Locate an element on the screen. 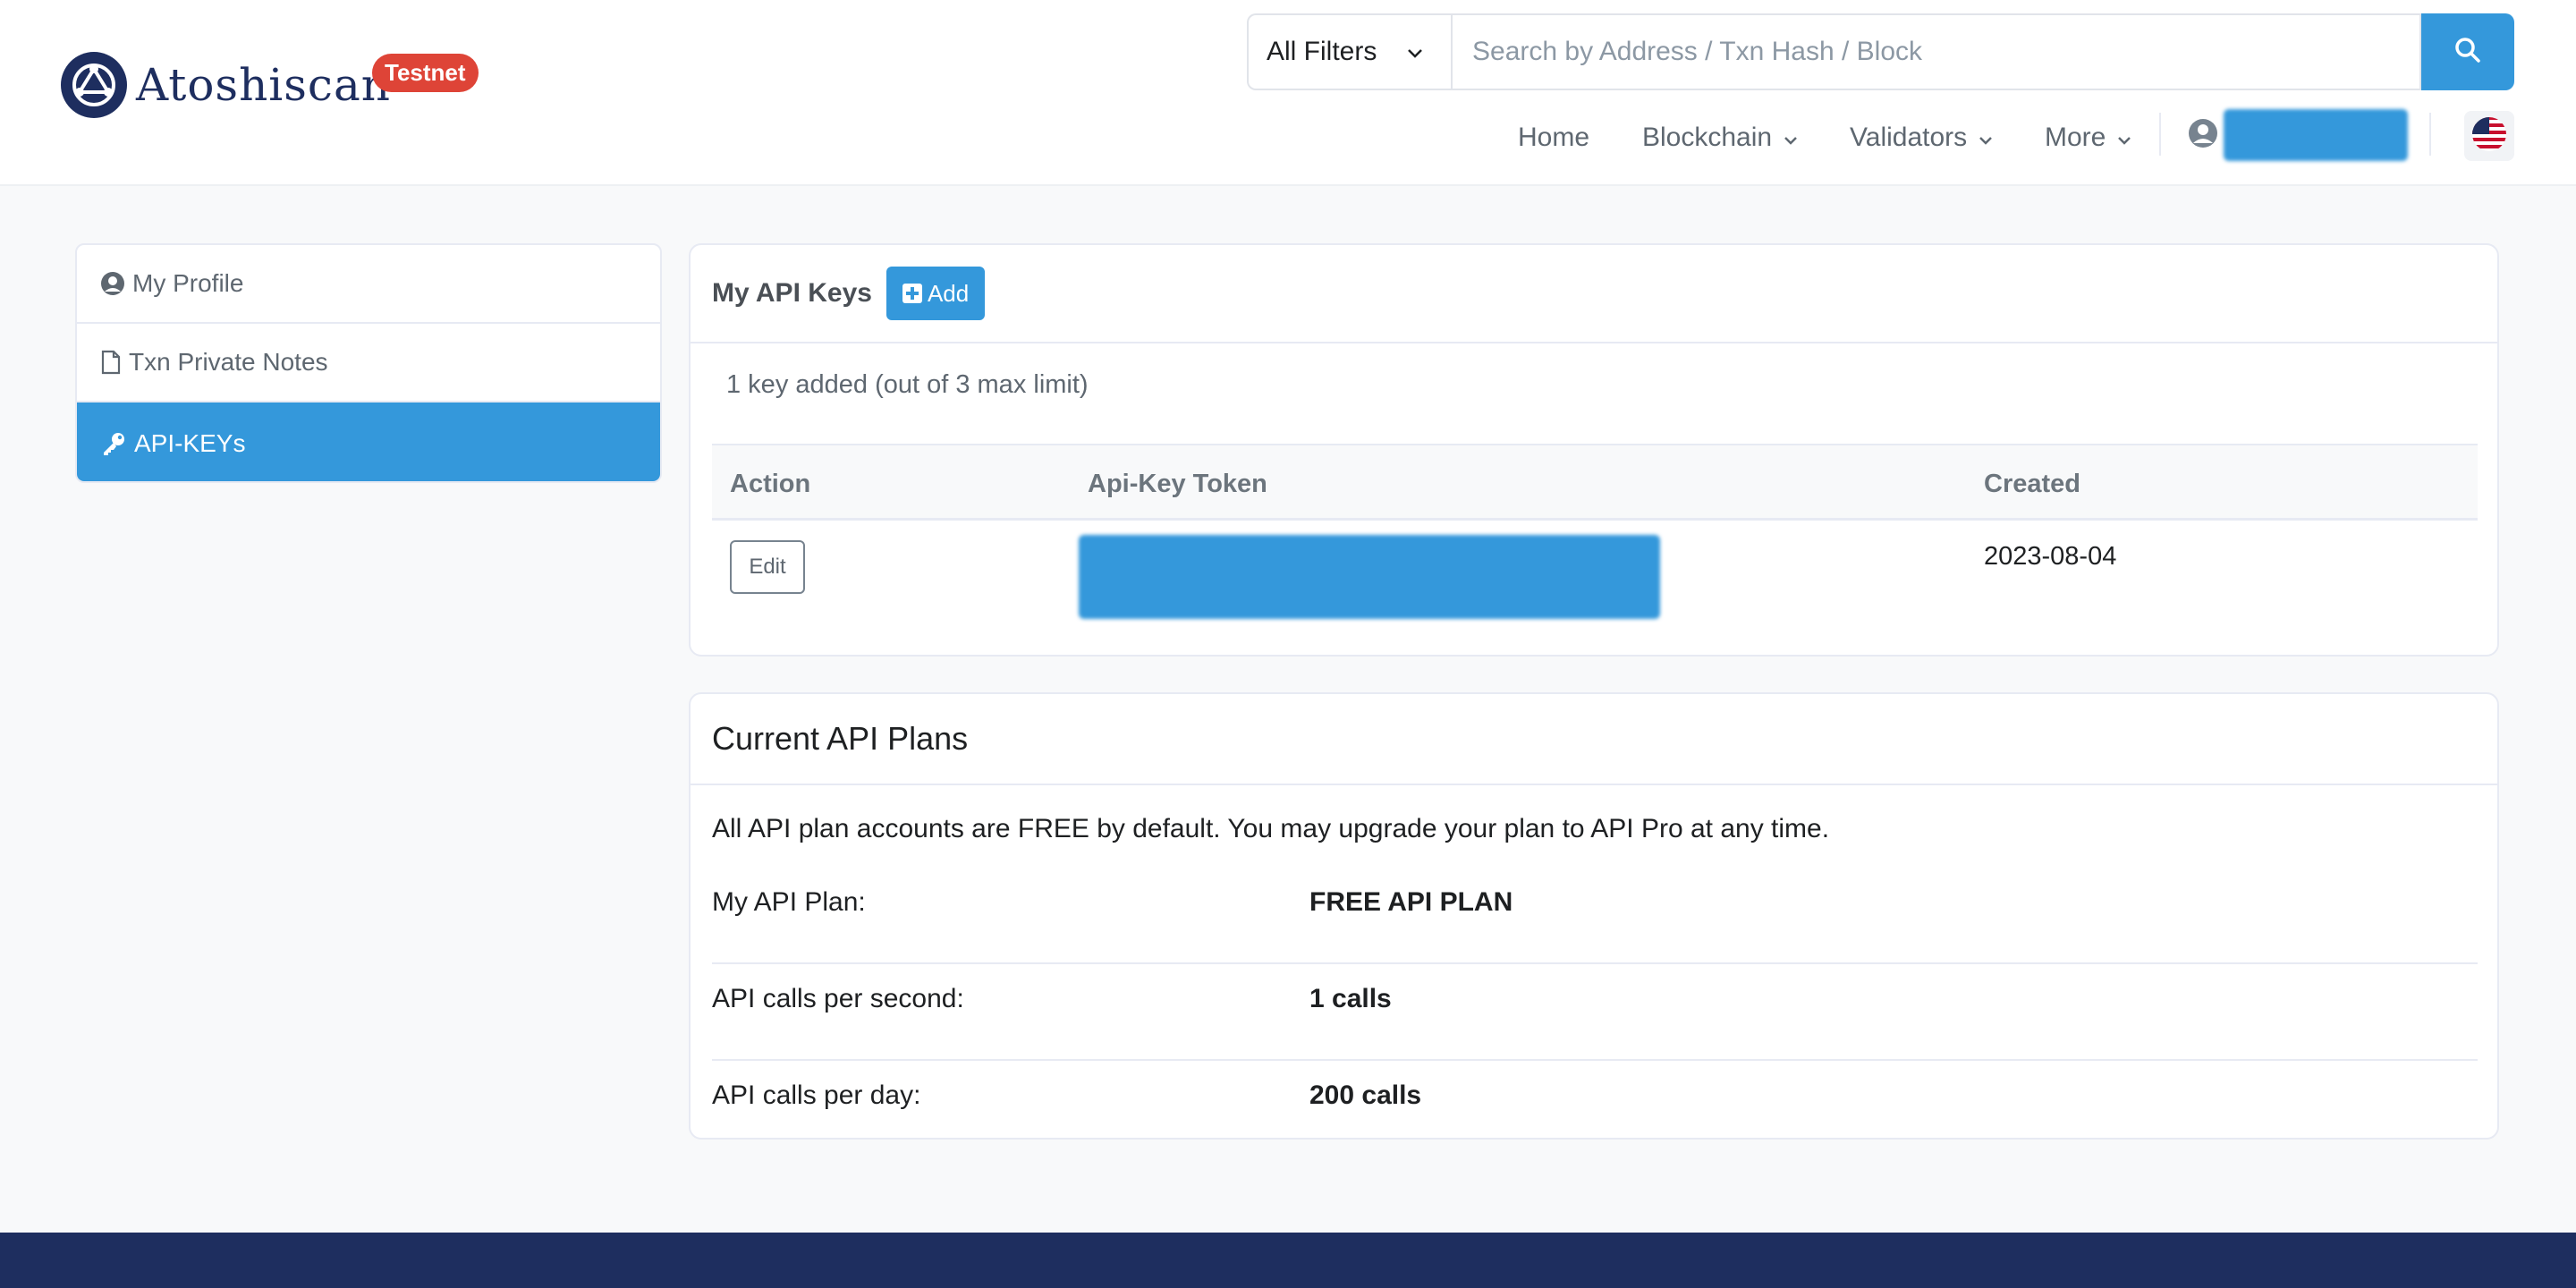 This screenshot has width=2576, height=1288. table-header: Action Api-Key Token Created is located at coordinates (1595, 482).